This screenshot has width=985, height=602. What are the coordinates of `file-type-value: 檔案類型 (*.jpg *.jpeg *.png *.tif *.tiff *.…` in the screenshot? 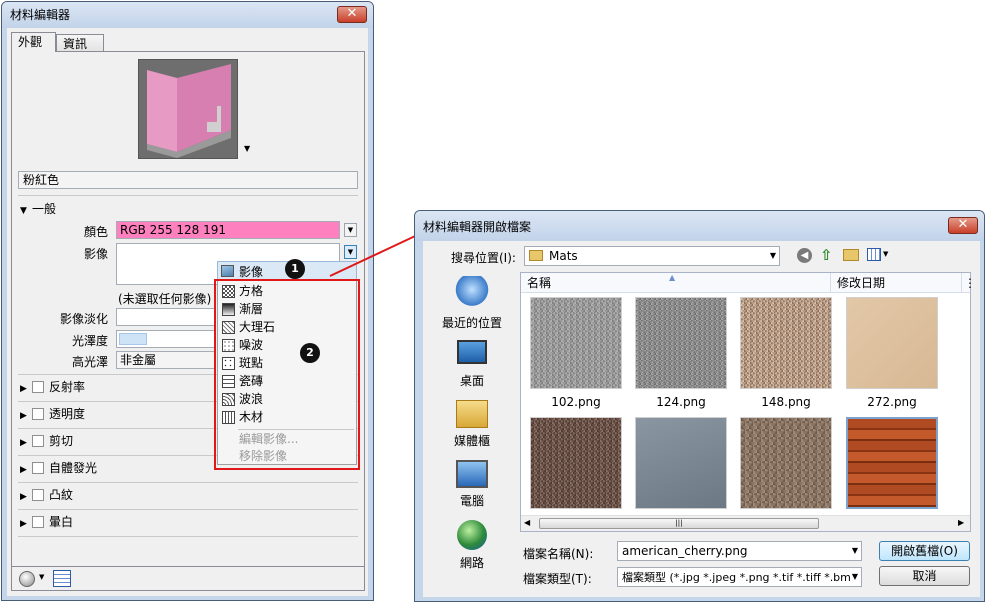 It's located at (740, 577).